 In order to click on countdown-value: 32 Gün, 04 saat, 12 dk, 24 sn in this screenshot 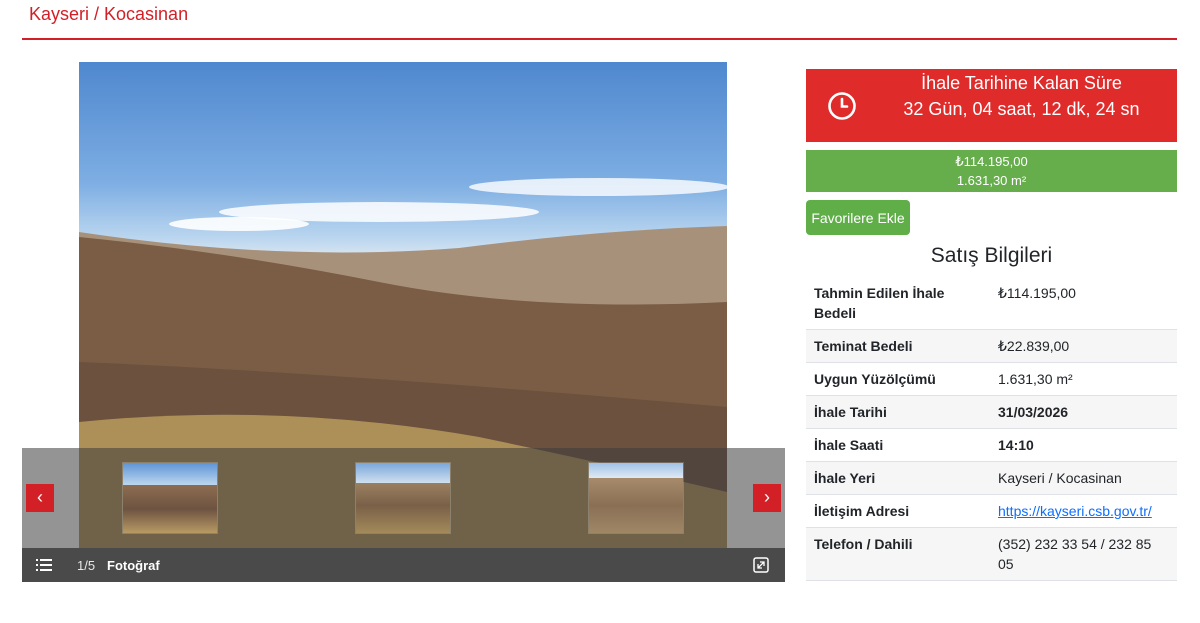, I will do `click(1021, 109)`.